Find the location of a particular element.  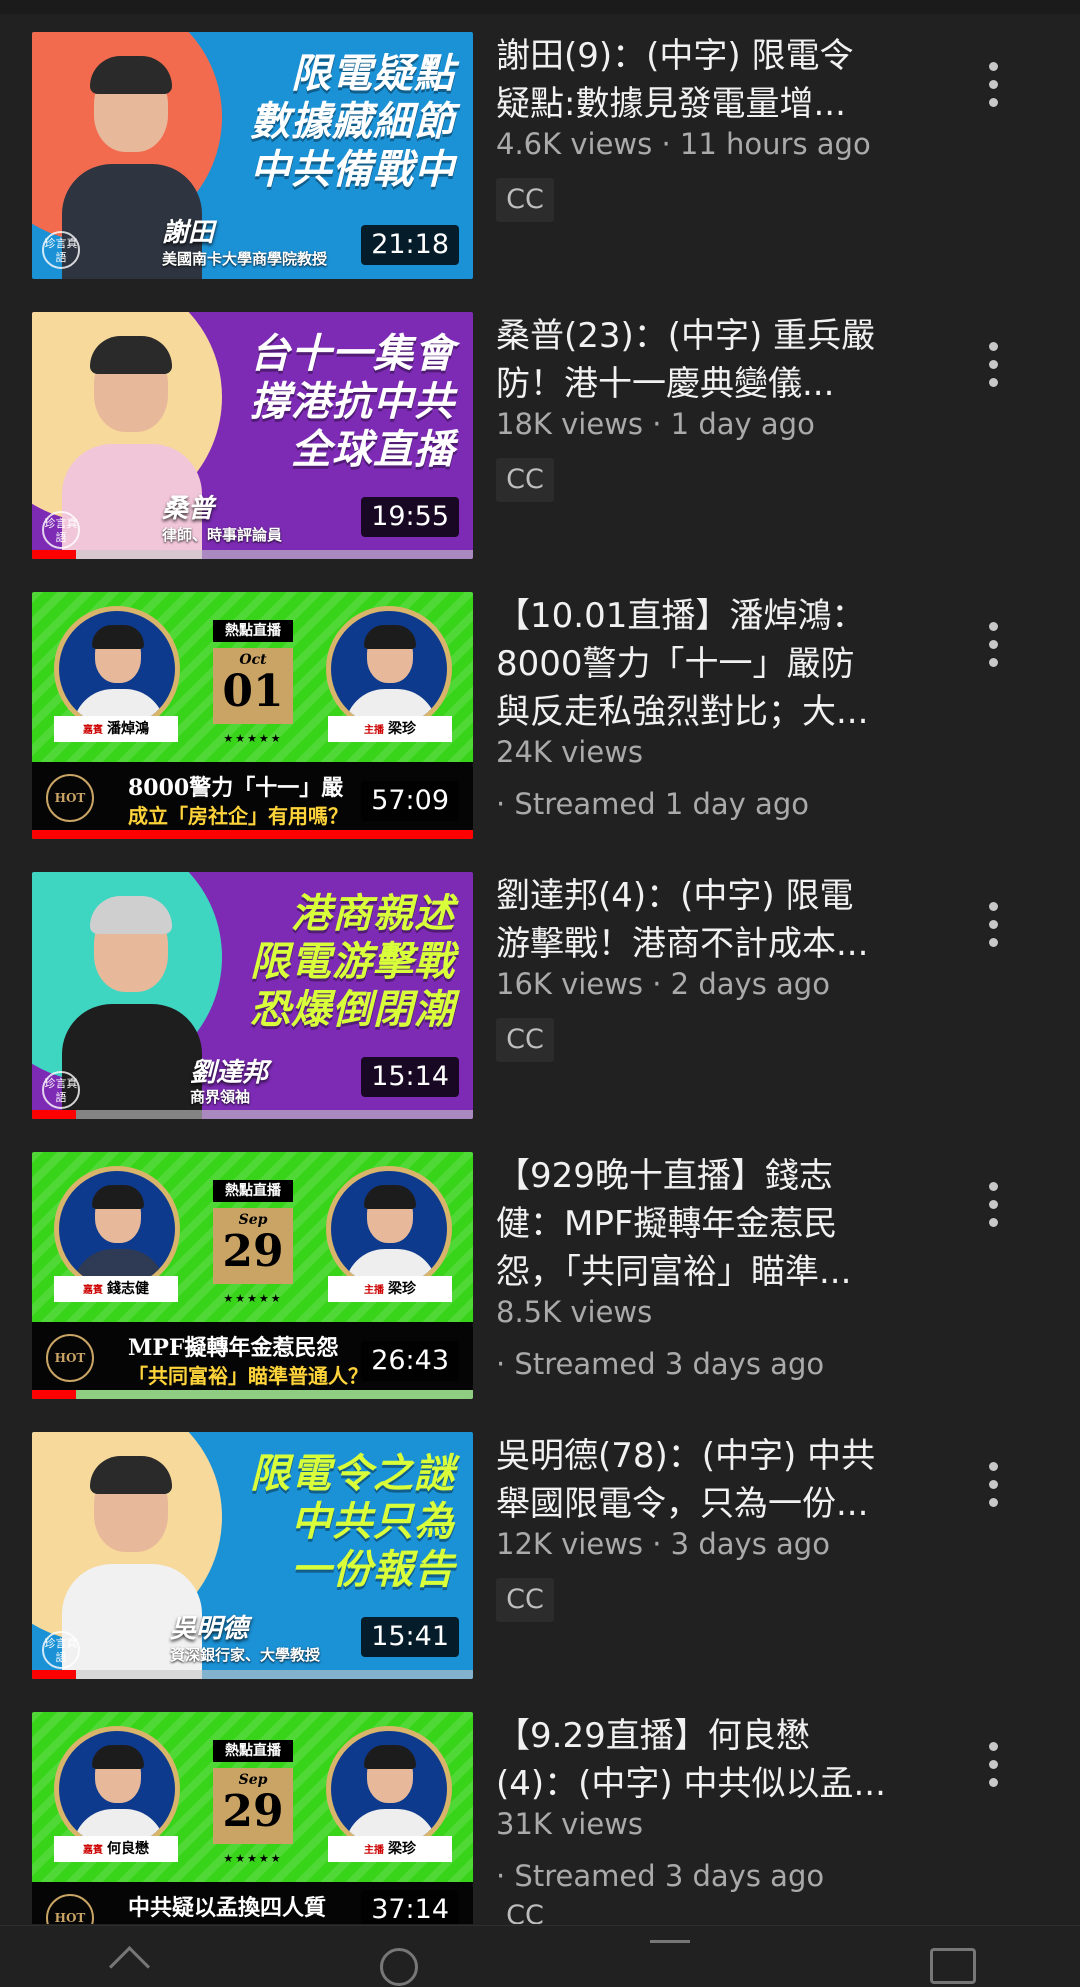

thumb-subtitle: 美國南卡大學商學院教授 is located at coordinates (245, 259).